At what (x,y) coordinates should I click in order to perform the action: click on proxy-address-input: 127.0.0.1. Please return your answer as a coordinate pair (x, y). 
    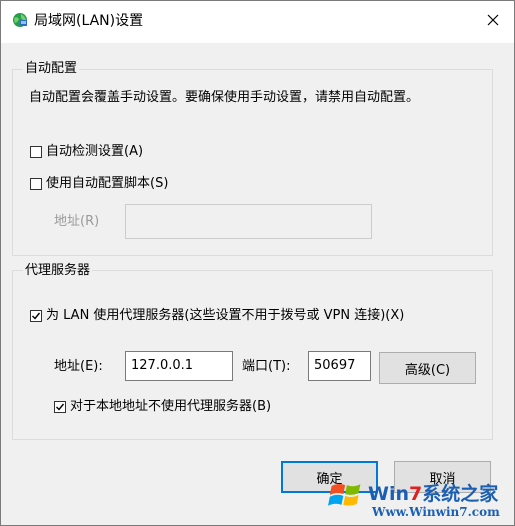
    Looking at the image, I should click on (179, 366).